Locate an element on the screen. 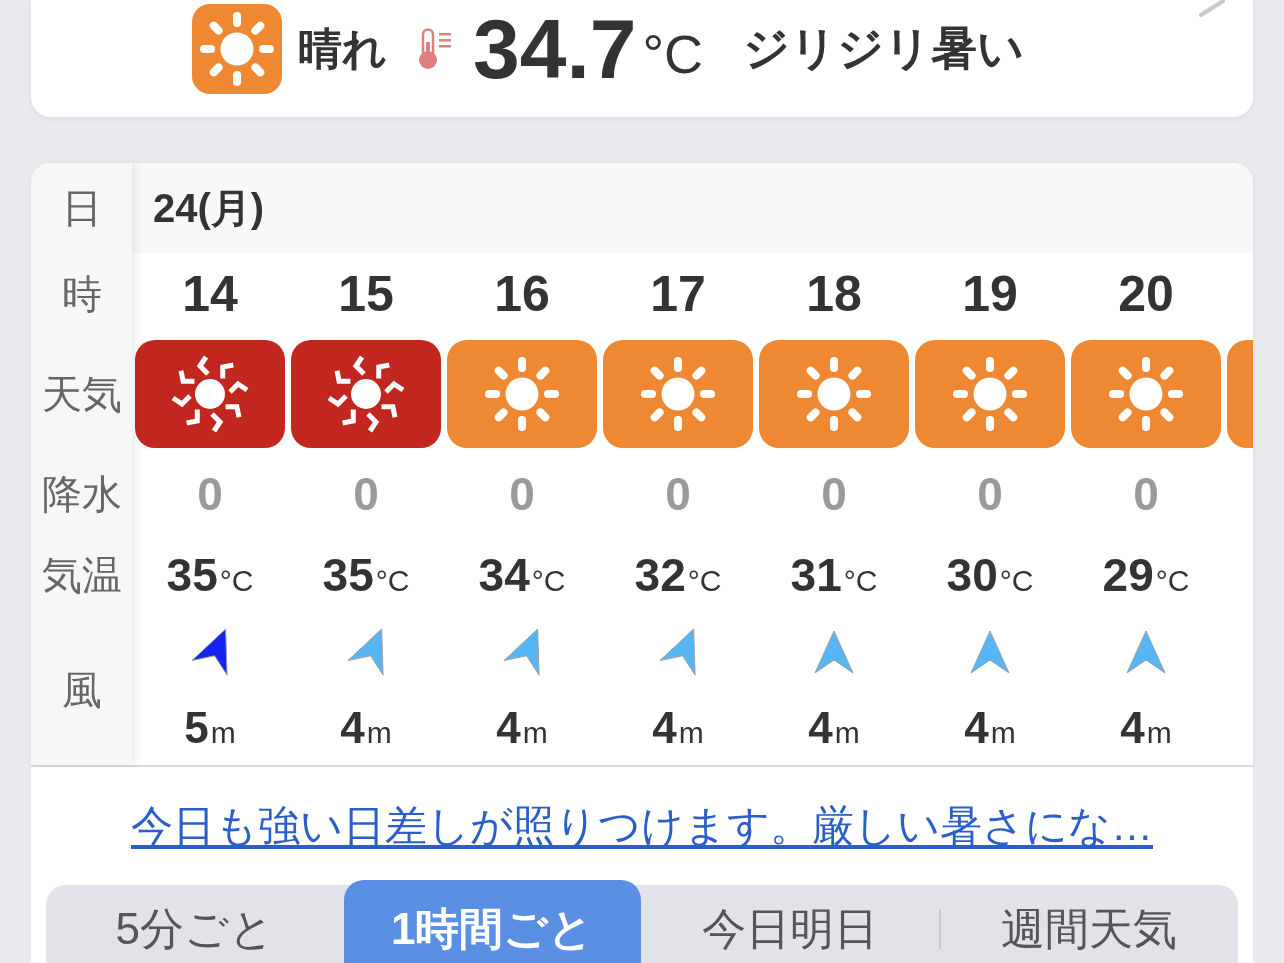 This screenshot has width=1284, height=963. tab: 今日明日 is located at coordinates (790, 924).